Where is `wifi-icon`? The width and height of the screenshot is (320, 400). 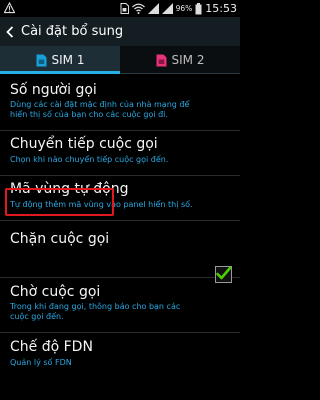
wifi-icon is located at coordinates (138, 8).